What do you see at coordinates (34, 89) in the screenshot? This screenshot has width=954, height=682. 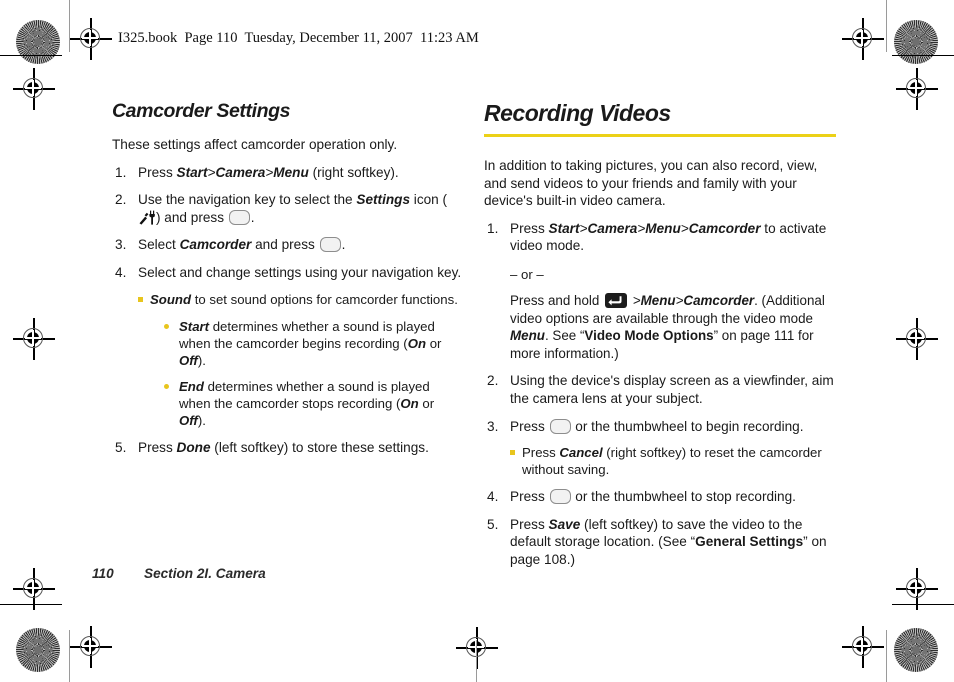 I see `registration-cross-upper-left` at bounding box center [34, 89].